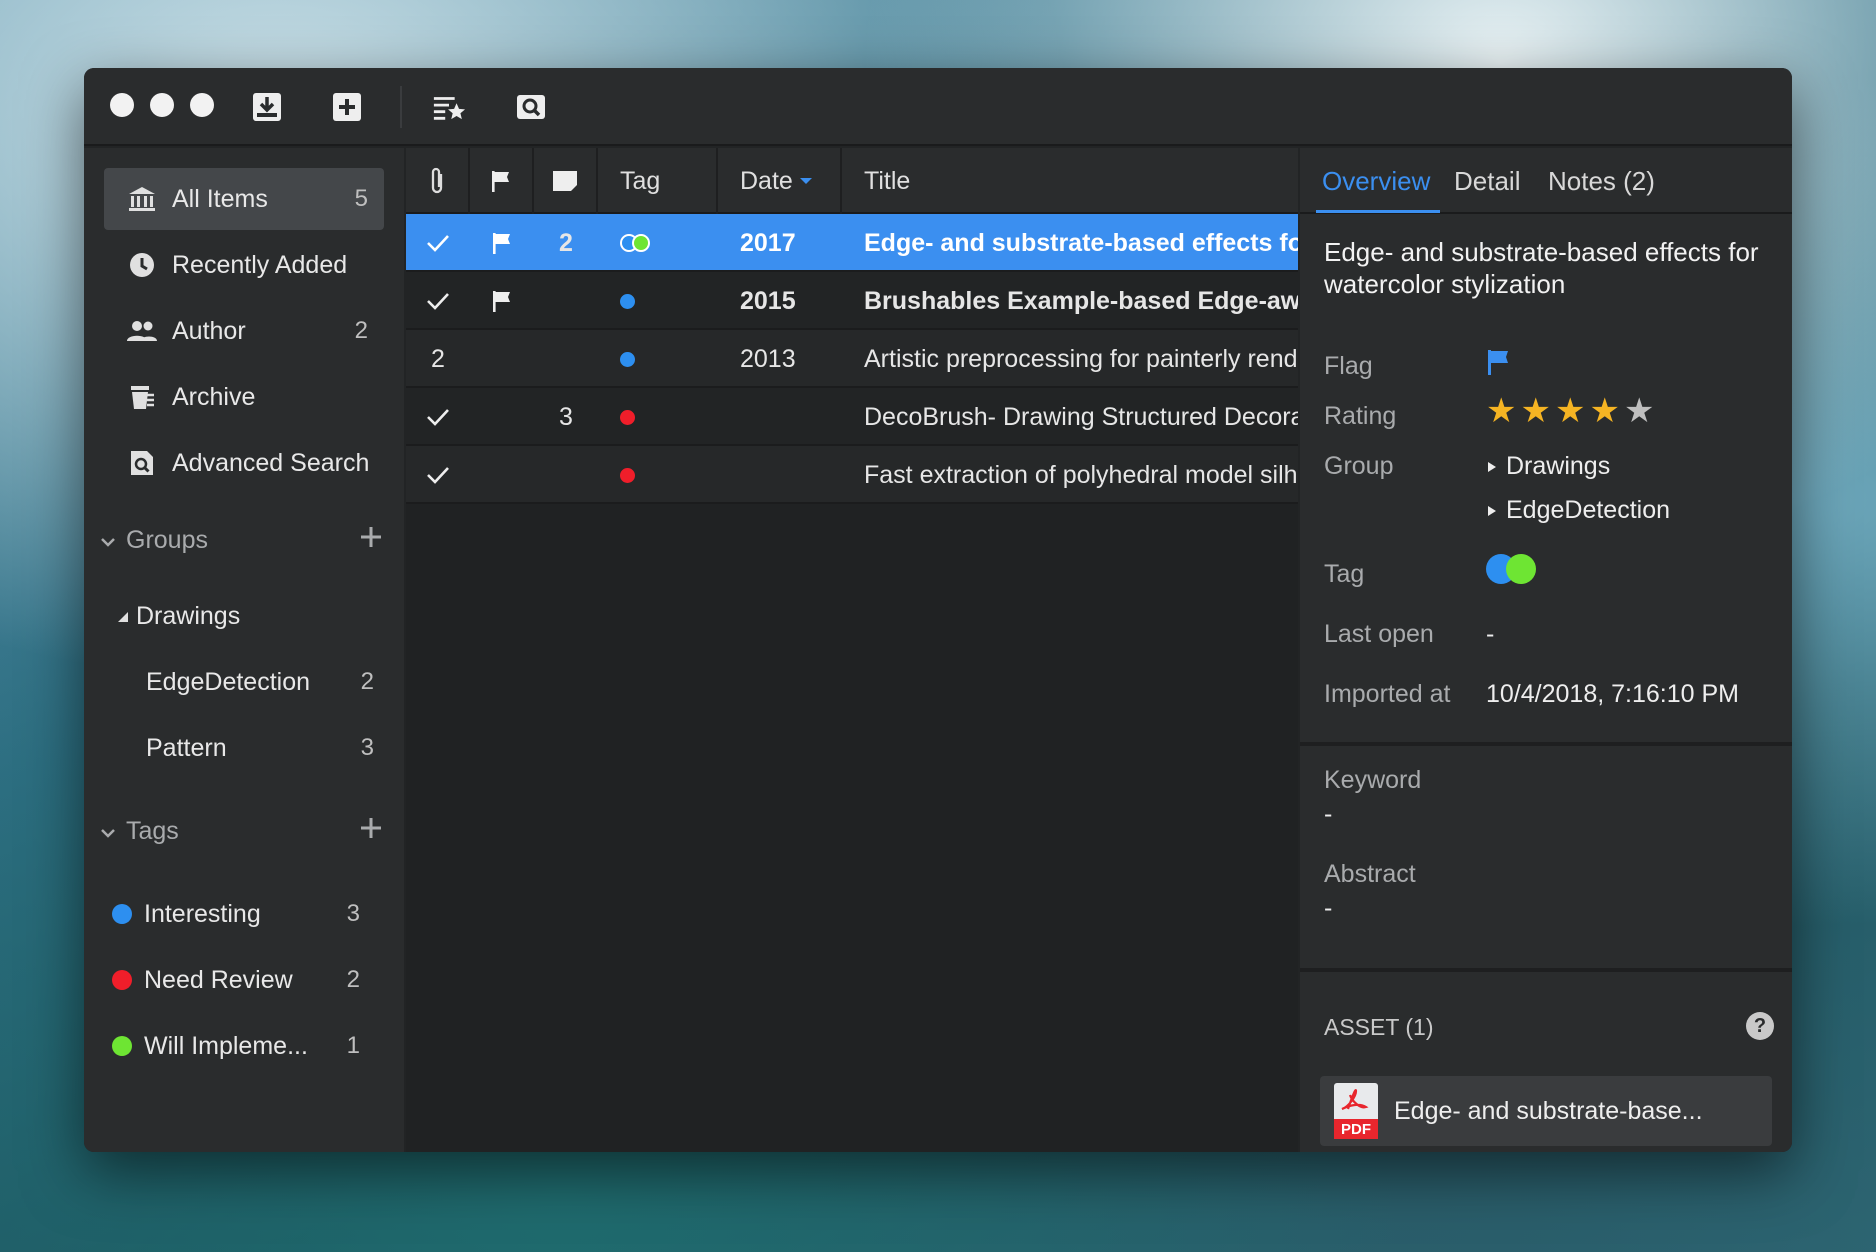 The image size is (1876, 1252). I want to click on sidebar-item-archive: Archive, so click(244, 397).